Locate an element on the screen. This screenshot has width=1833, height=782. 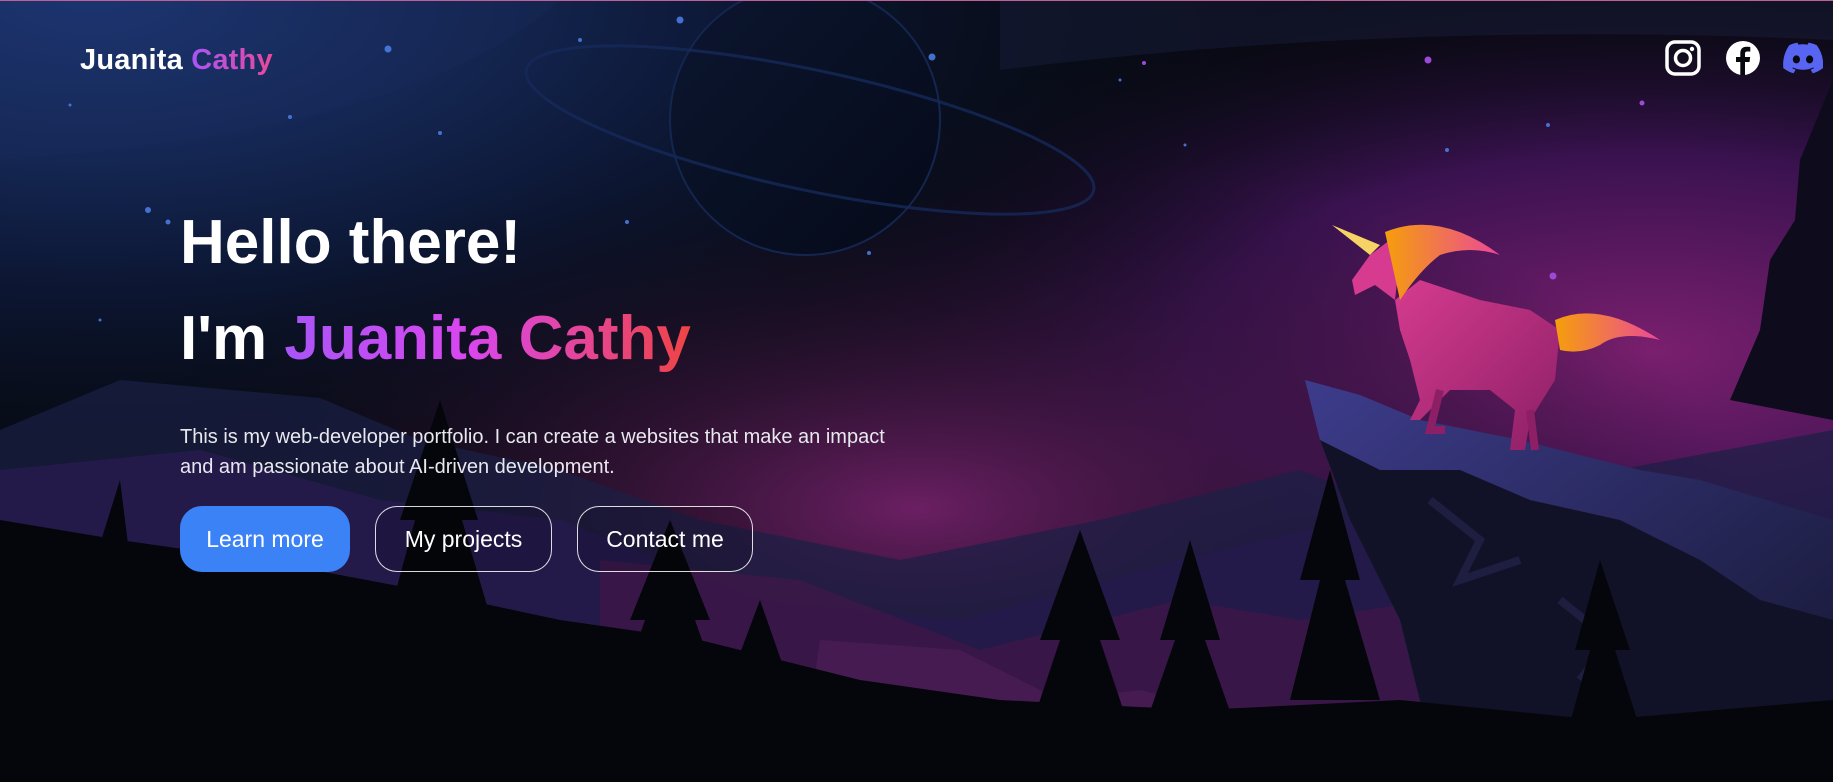
hero-greeting: Hello there! is located at coordinates (351, 242).